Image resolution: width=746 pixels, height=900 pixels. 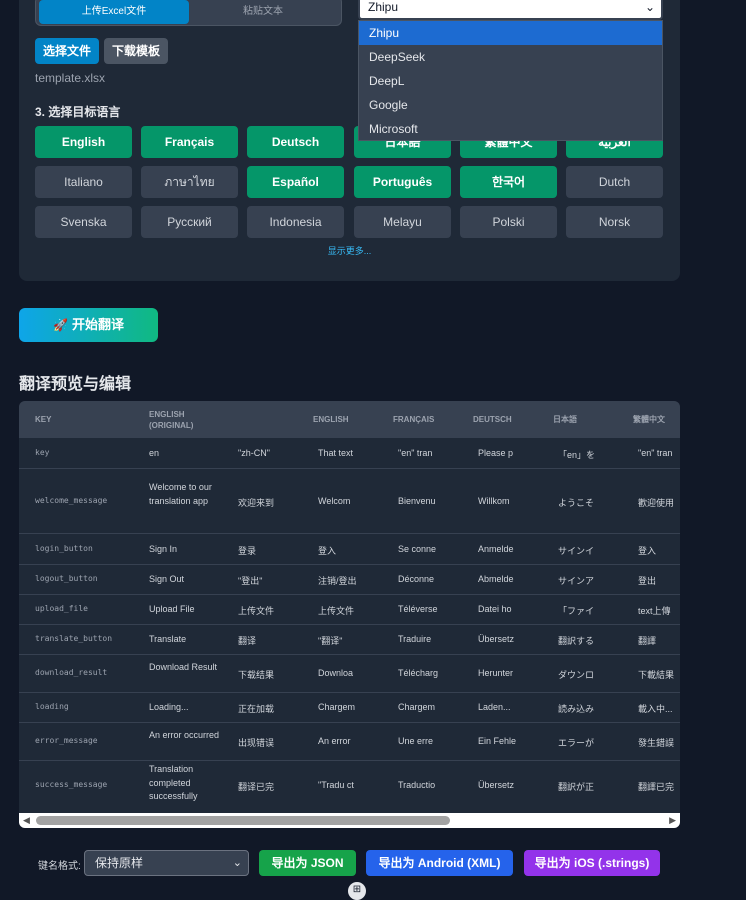 What do you see at coordinates (307, 863) in the screenshot?
I see `export-json-button: 导出为 JSON` at bounding box center [307, 863].